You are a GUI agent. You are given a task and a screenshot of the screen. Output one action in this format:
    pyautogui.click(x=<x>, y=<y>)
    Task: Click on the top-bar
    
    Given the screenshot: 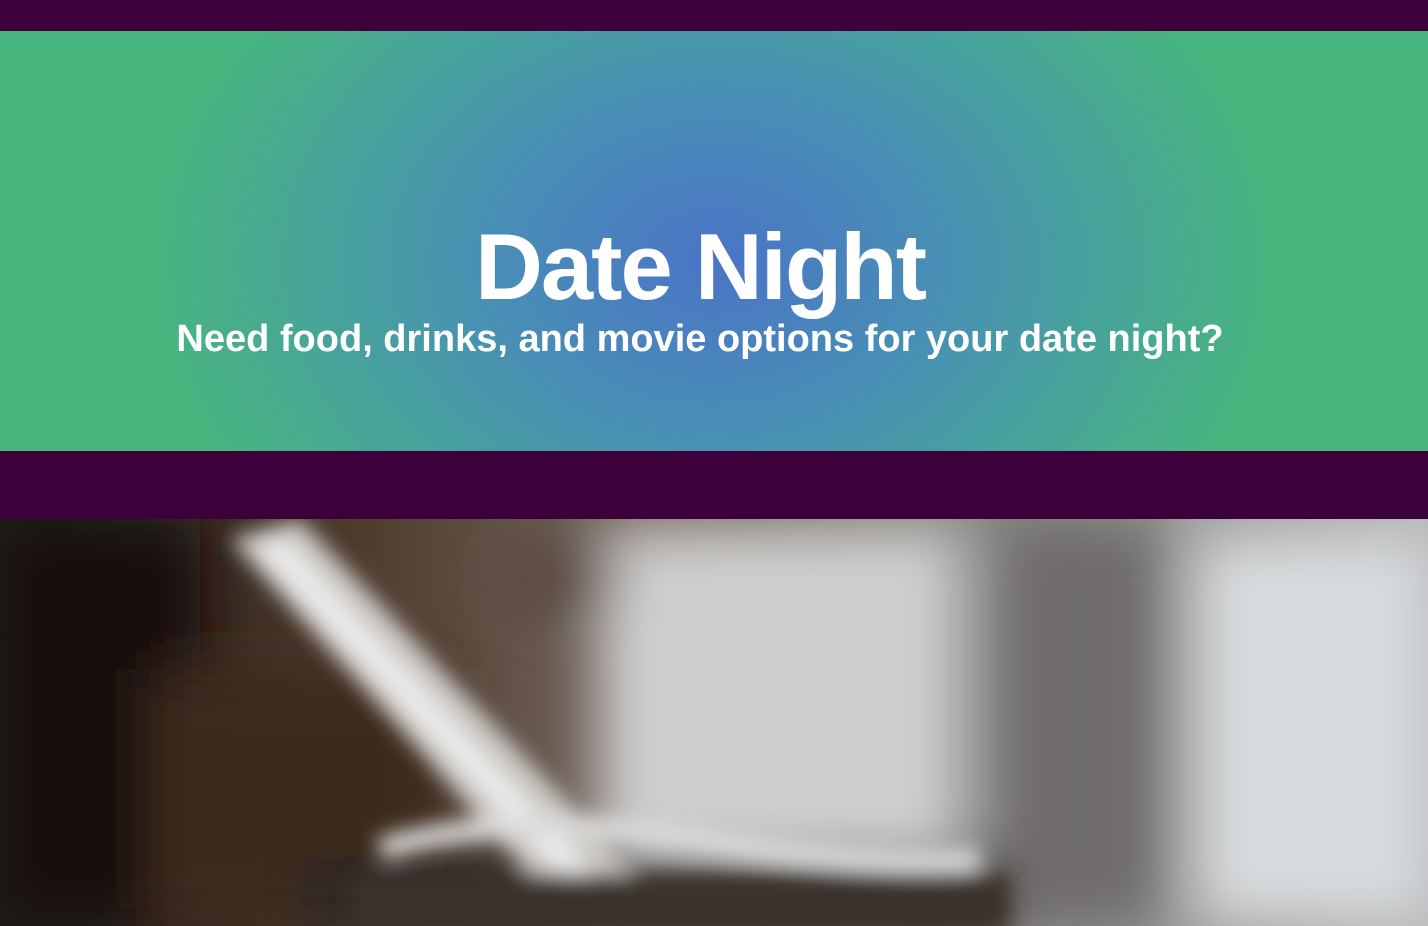 What is the action you would take?
    pyautogui.click(x=714, y=15)
    